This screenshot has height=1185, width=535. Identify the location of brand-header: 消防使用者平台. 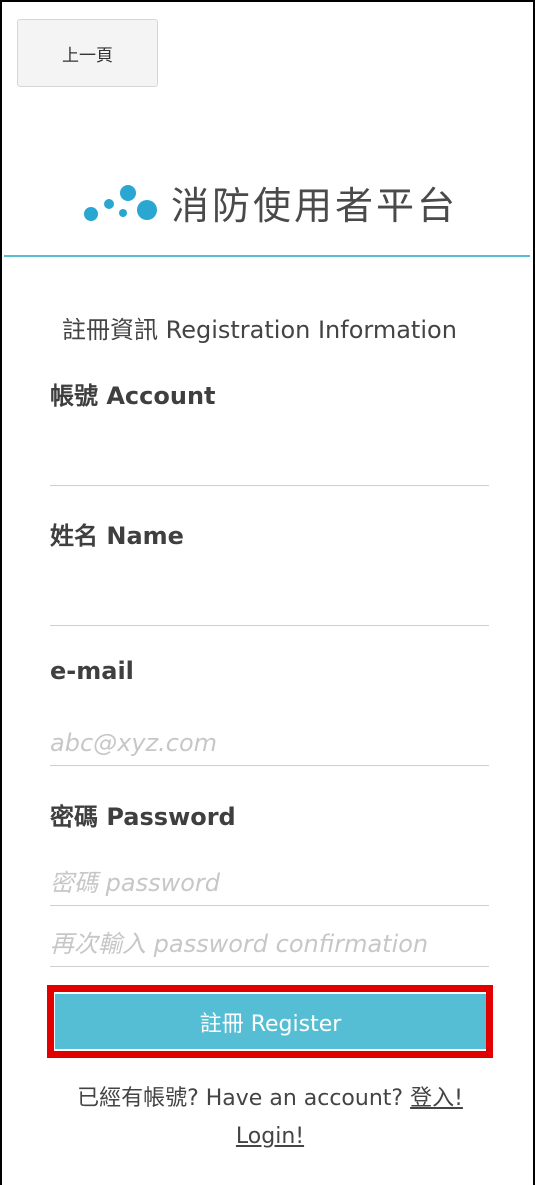
(268, 202).